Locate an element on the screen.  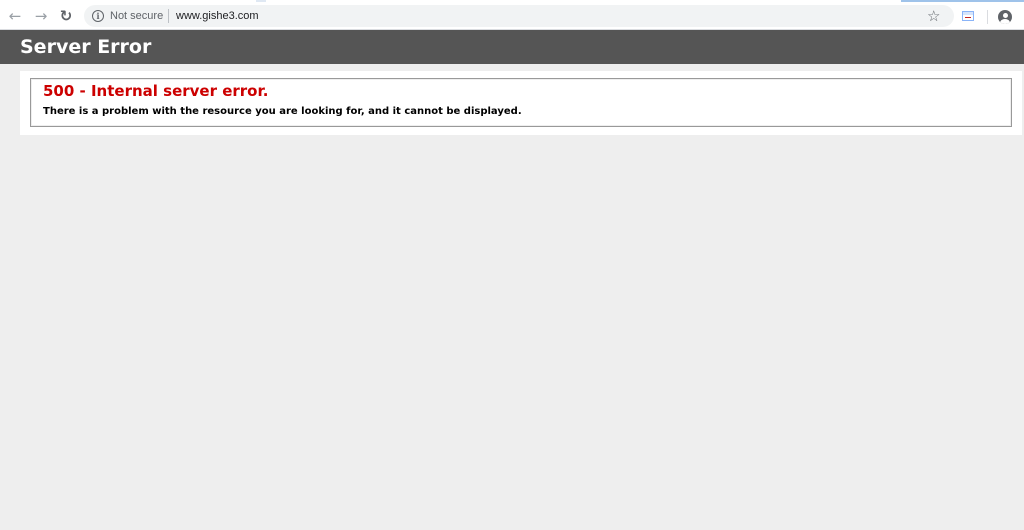
reload-button: ↻ is located at coordinates (66, 16).